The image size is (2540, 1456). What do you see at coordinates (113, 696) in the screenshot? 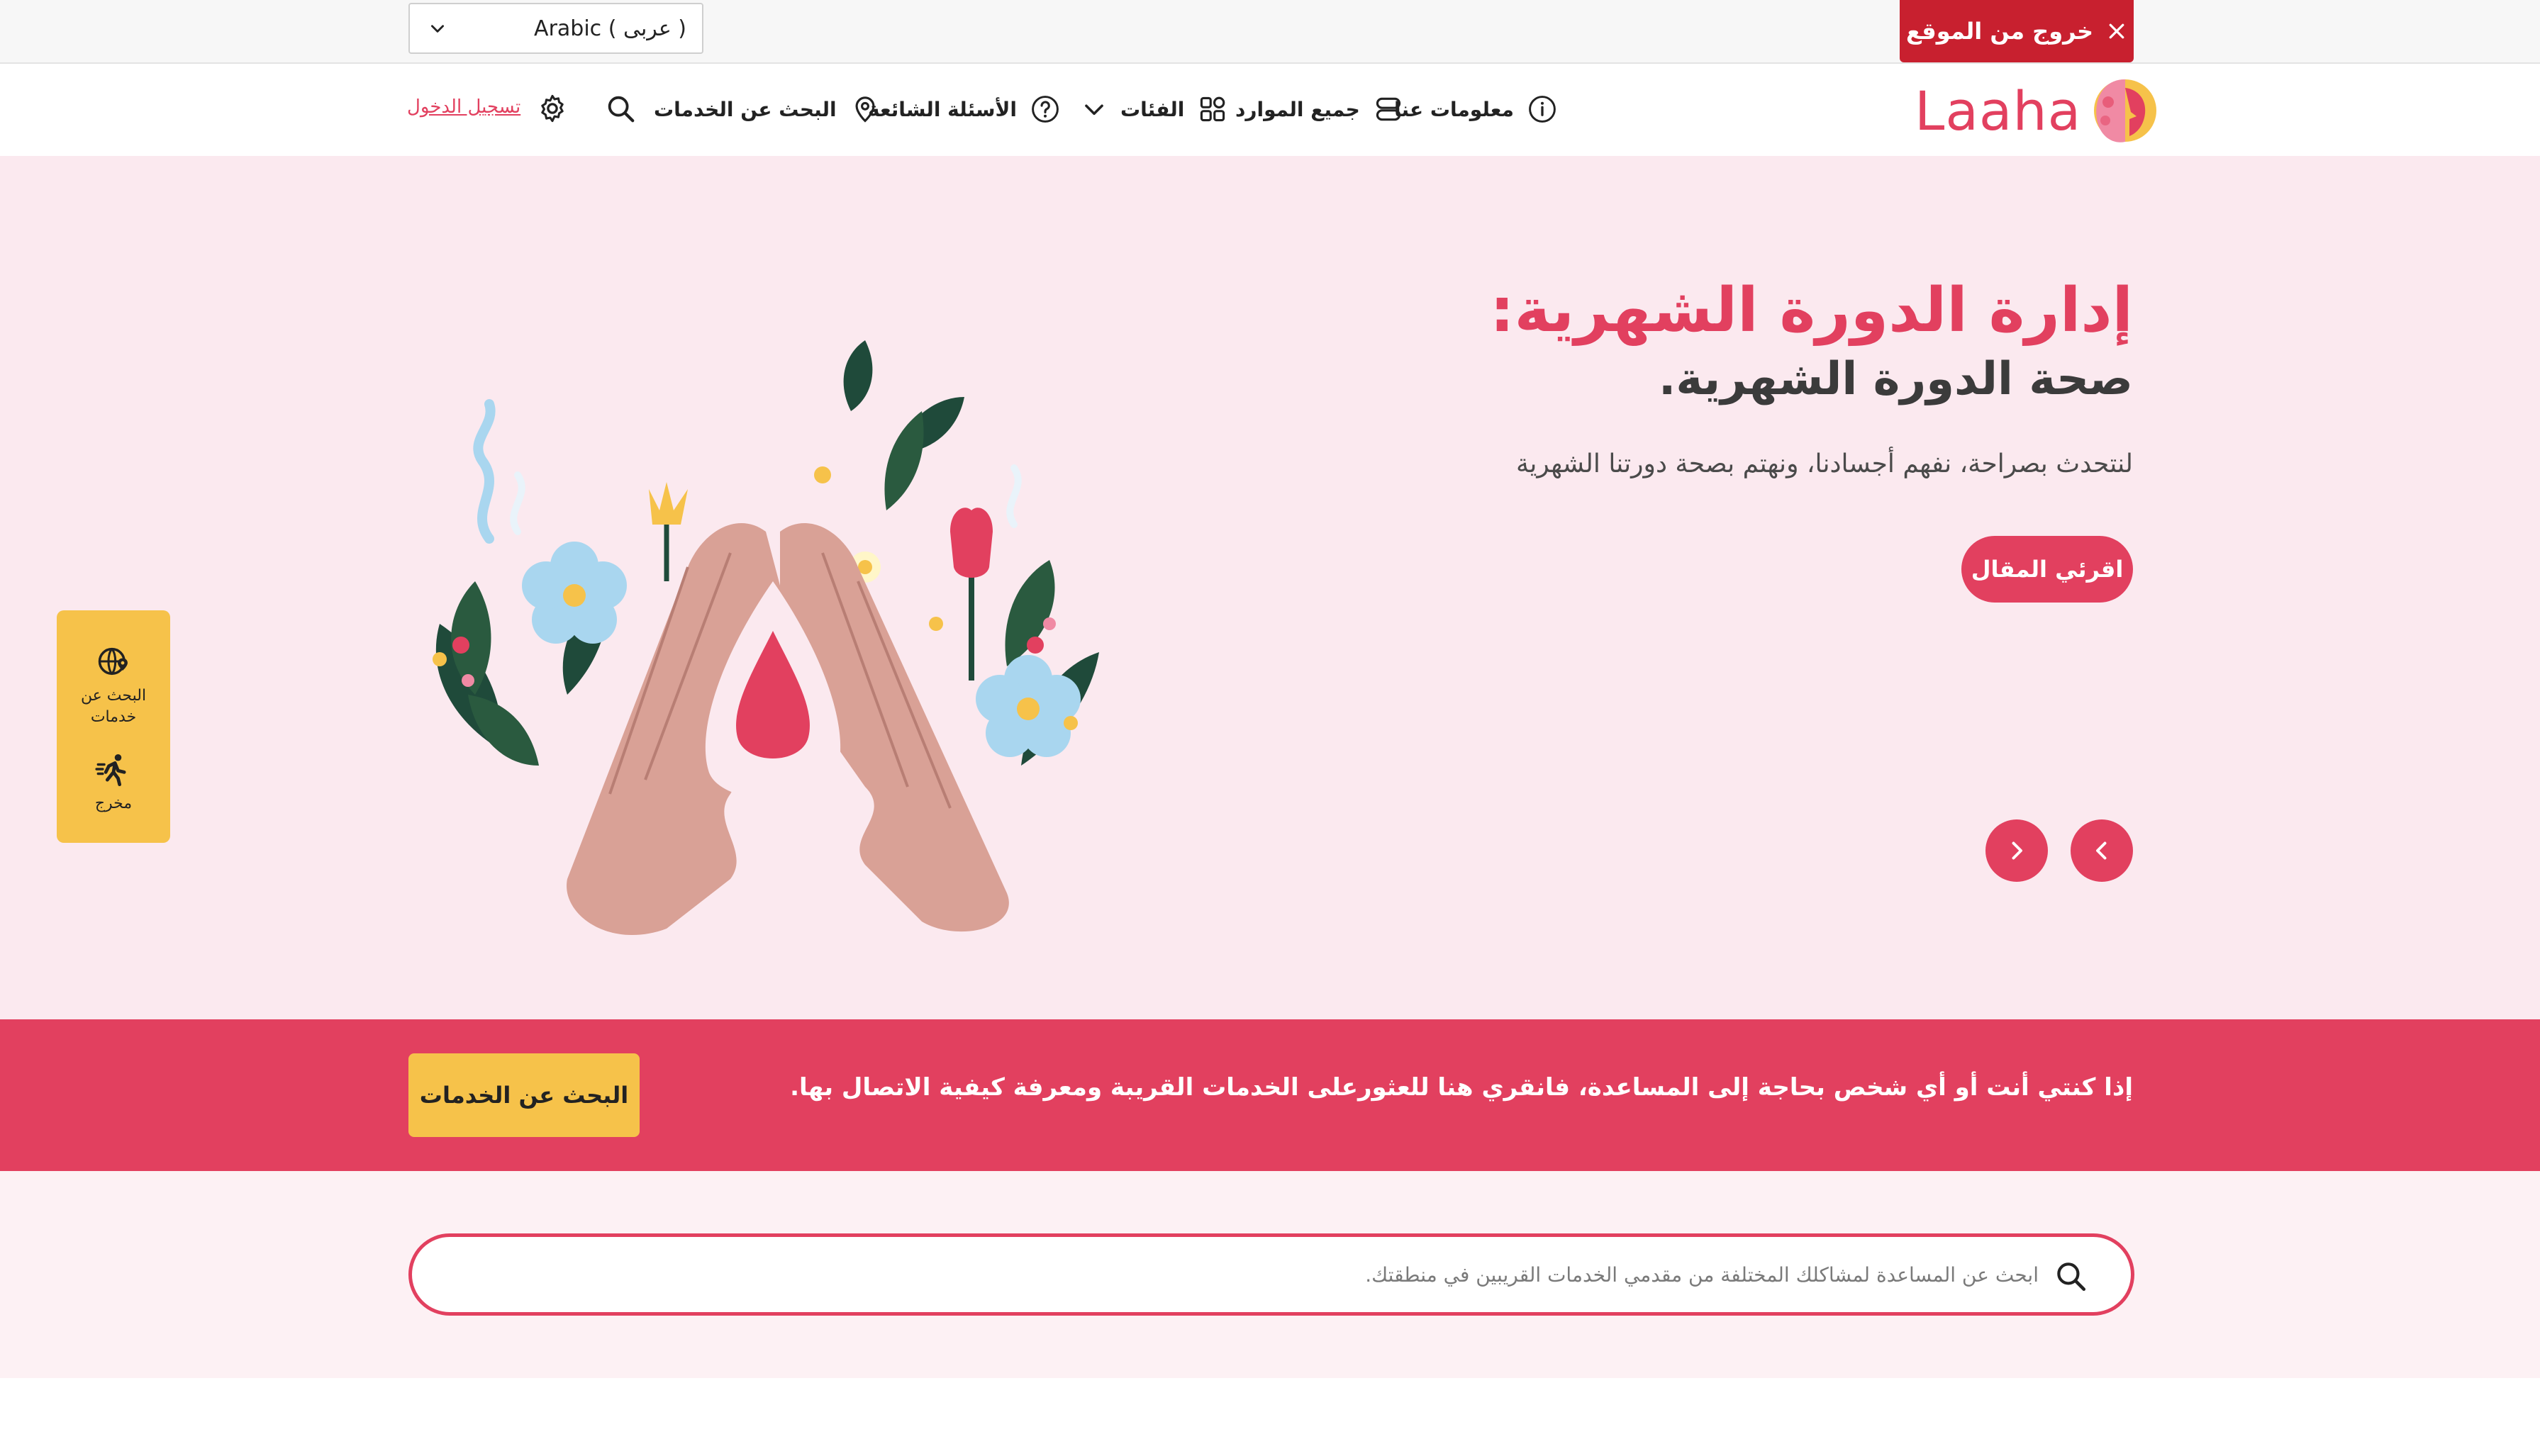
I see `widget-find-services-label-1: البحث عن` at bounding box center [113, 696].